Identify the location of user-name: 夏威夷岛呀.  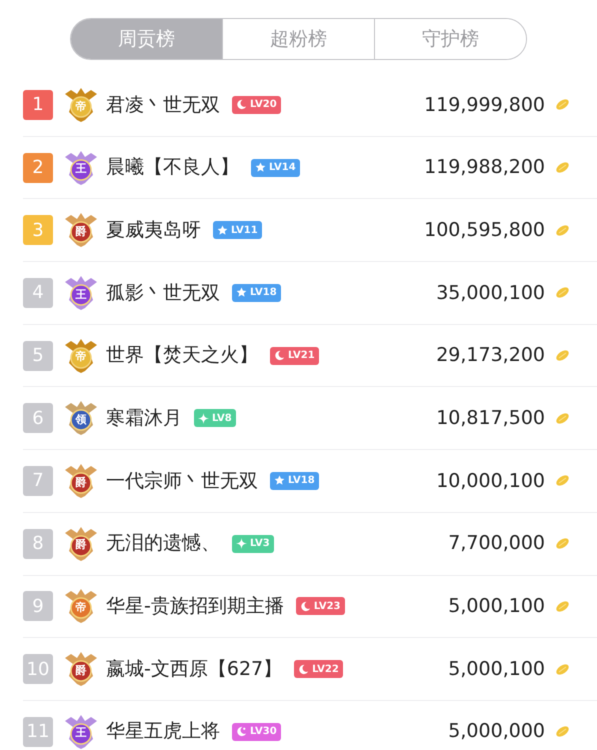
(153, 230).